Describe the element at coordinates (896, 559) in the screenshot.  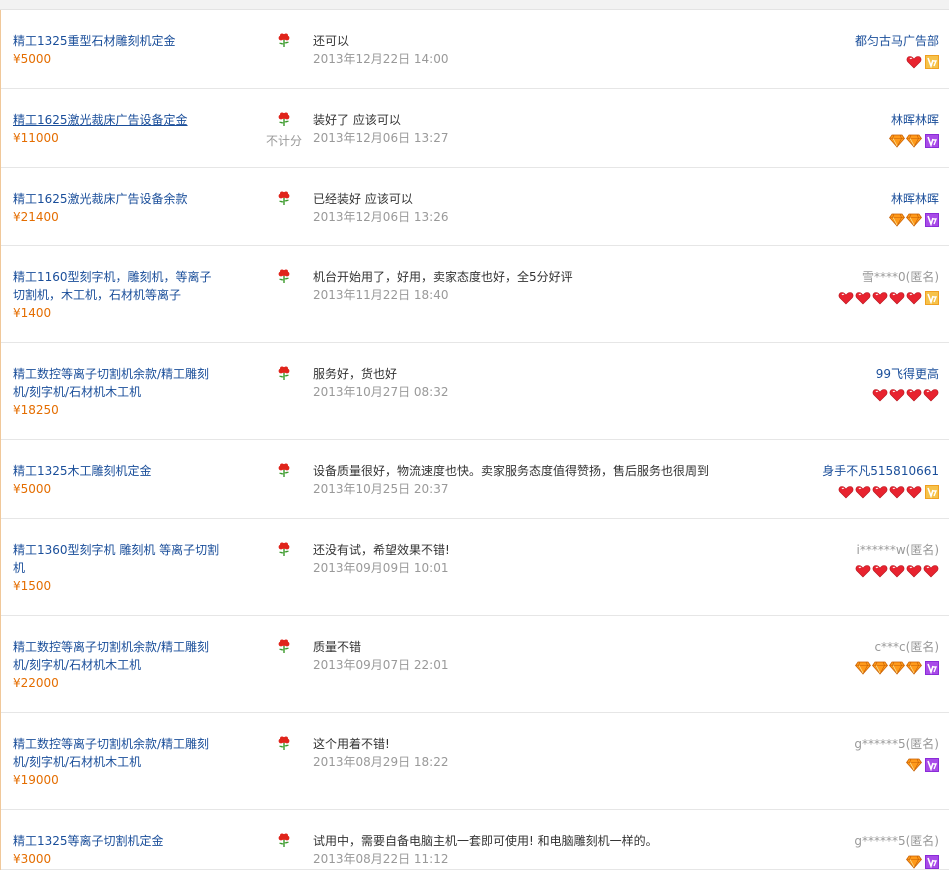
I see `user-cell: i******w(匿名)` at that location.